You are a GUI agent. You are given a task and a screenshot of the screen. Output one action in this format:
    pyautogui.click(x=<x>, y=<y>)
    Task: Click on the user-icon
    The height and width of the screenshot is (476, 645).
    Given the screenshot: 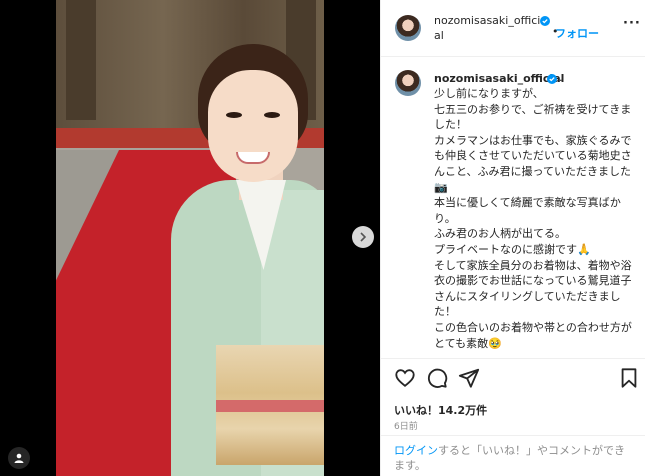 What is the action you would take?
    pyautogui.click(x=19, y=458)
    